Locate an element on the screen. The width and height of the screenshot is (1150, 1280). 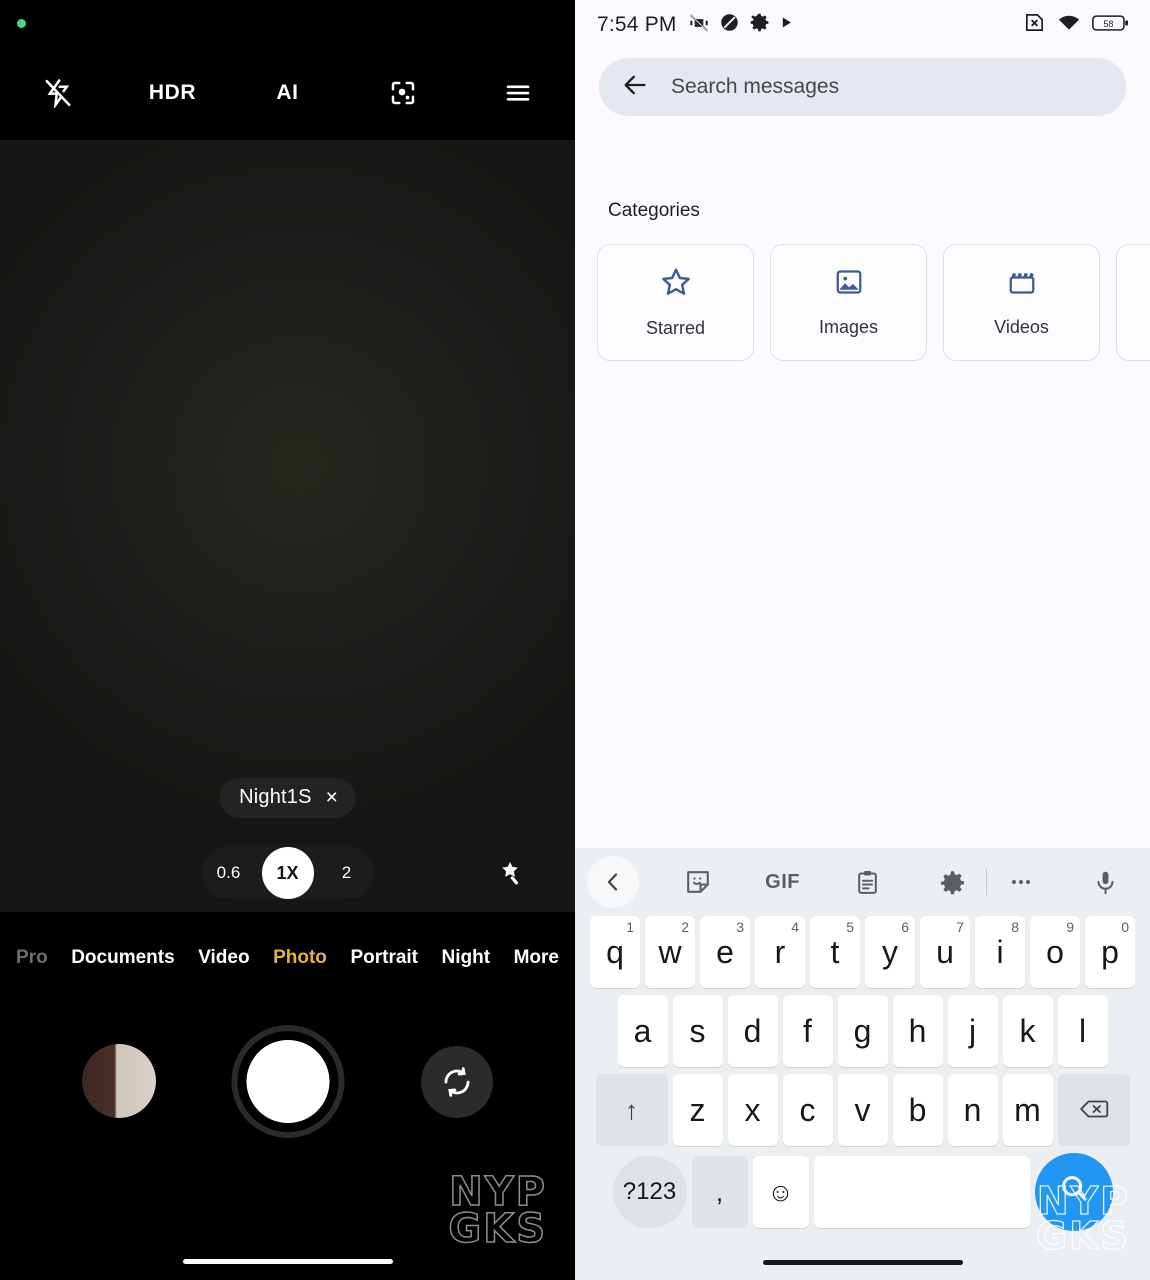
category-label: Videos is located at coordinates (1021, 327).